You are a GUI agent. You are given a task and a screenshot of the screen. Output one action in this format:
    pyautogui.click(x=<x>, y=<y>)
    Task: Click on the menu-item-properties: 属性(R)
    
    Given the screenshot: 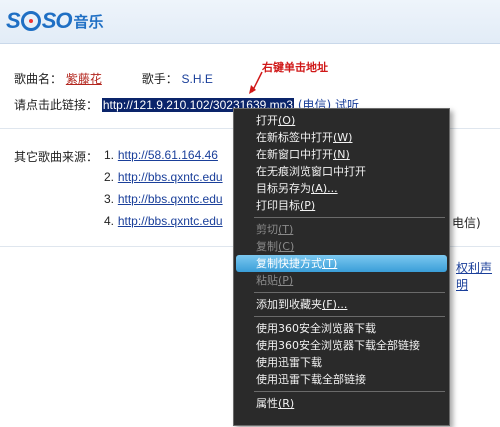 What is the action you would take?
    pyautogui.click(x=341, y=403)
    